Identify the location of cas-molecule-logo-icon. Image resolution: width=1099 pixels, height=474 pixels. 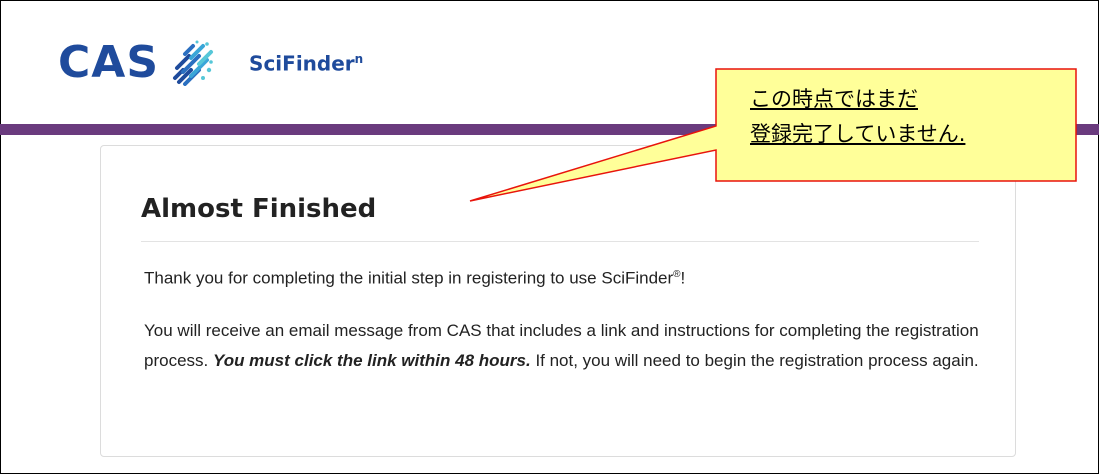
(193, 63).